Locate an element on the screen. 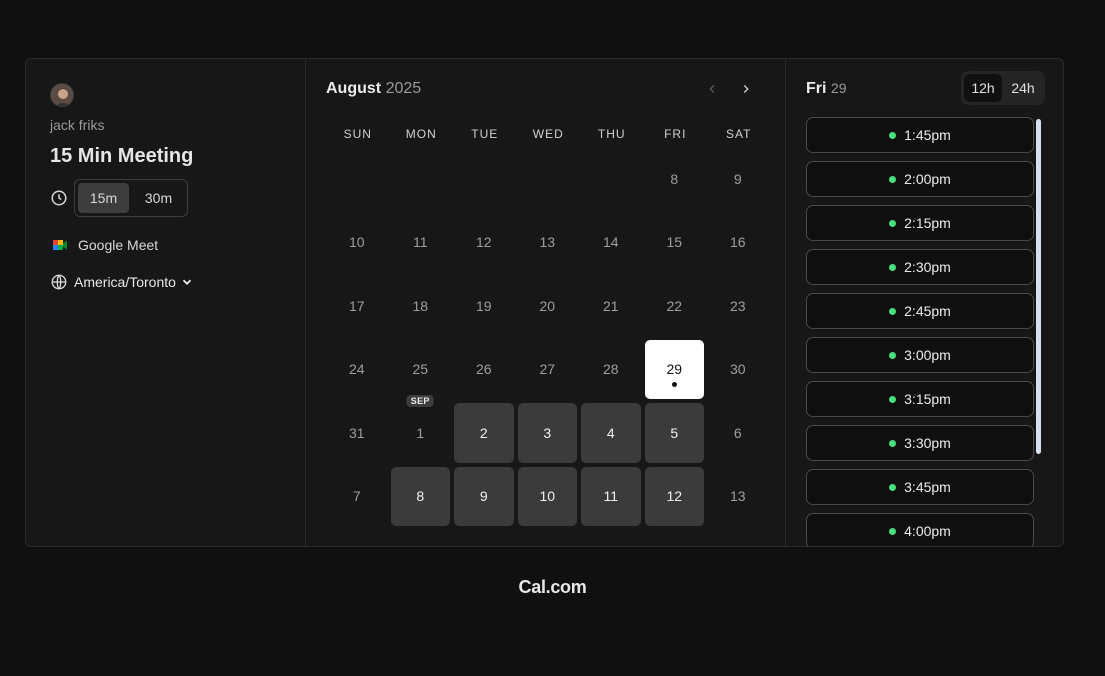 This screenshot has width=1105, height=676. day-cell-disabled: 15 is located at coordinates (675, 243).